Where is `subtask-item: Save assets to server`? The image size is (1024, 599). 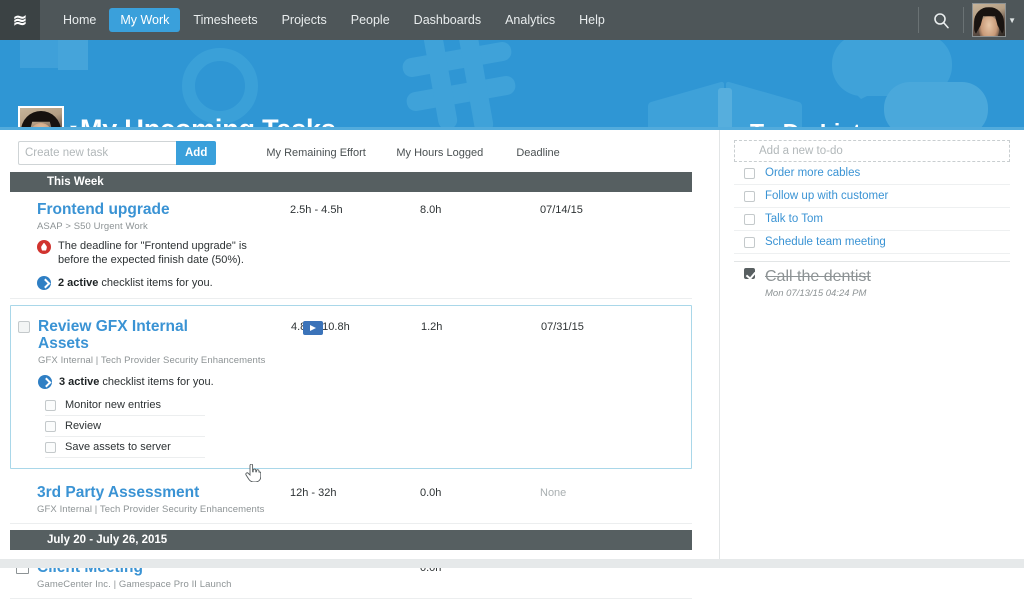 subtask-item: Save assets to server is located at coordinates (125, 447).